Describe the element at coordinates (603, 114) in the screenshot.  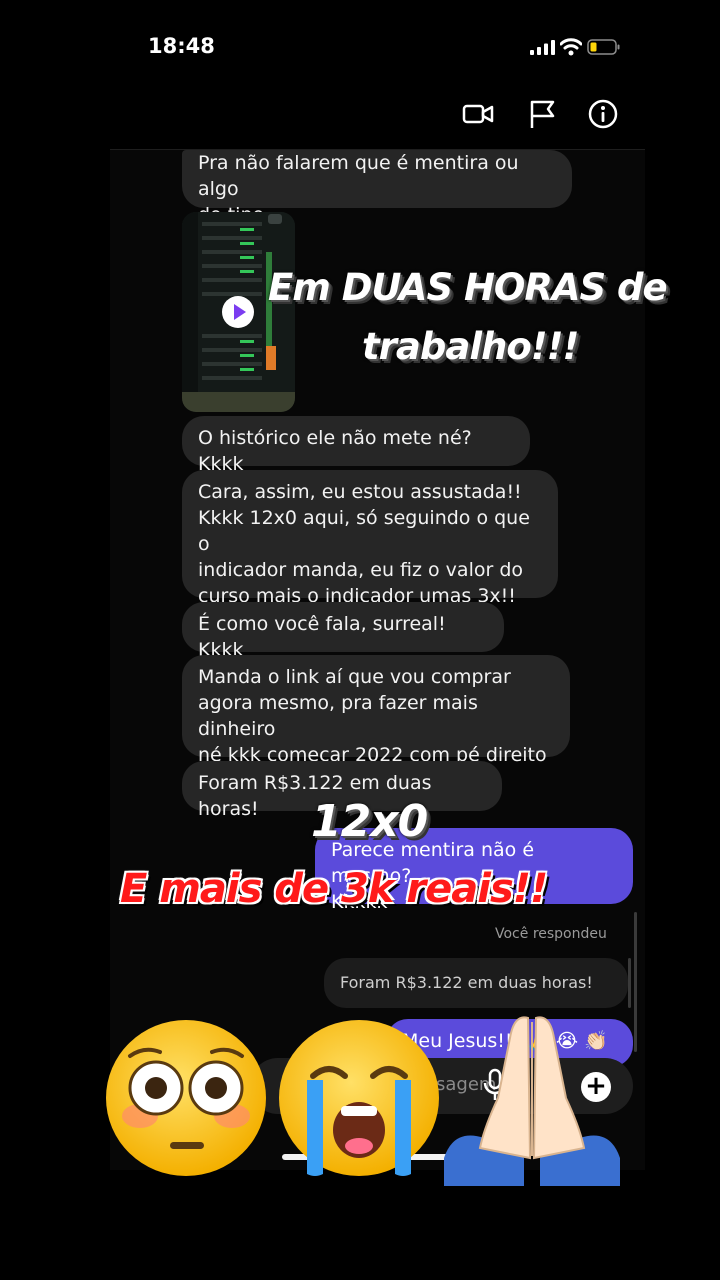
I see `info-icon` at that location.